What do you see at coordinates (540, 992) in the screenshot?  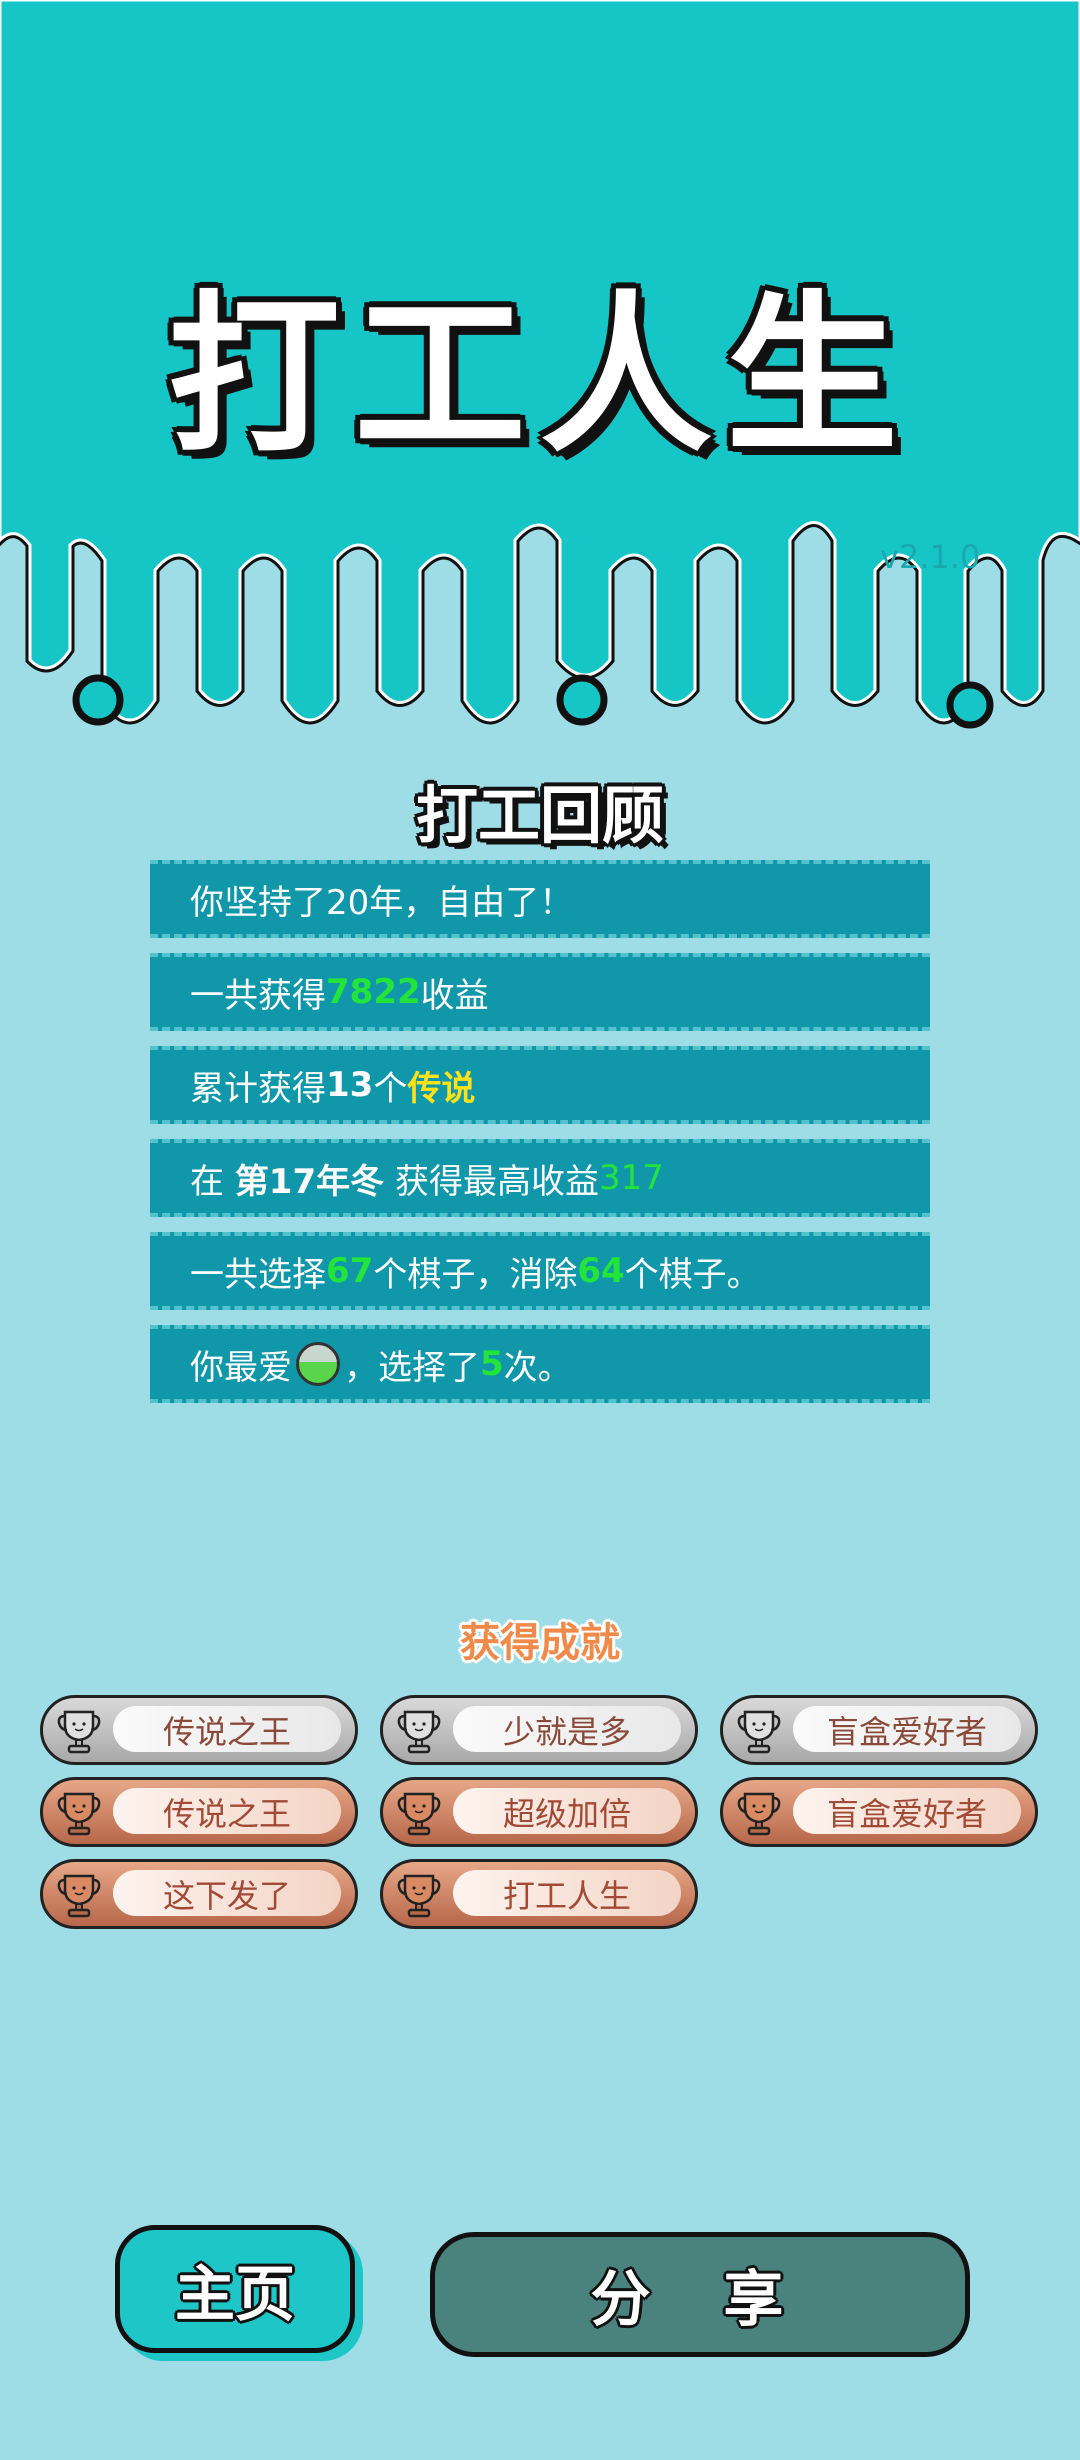 I see `stat-row-income: 一共获得 7822 收益` at bounding box center [540, 992].